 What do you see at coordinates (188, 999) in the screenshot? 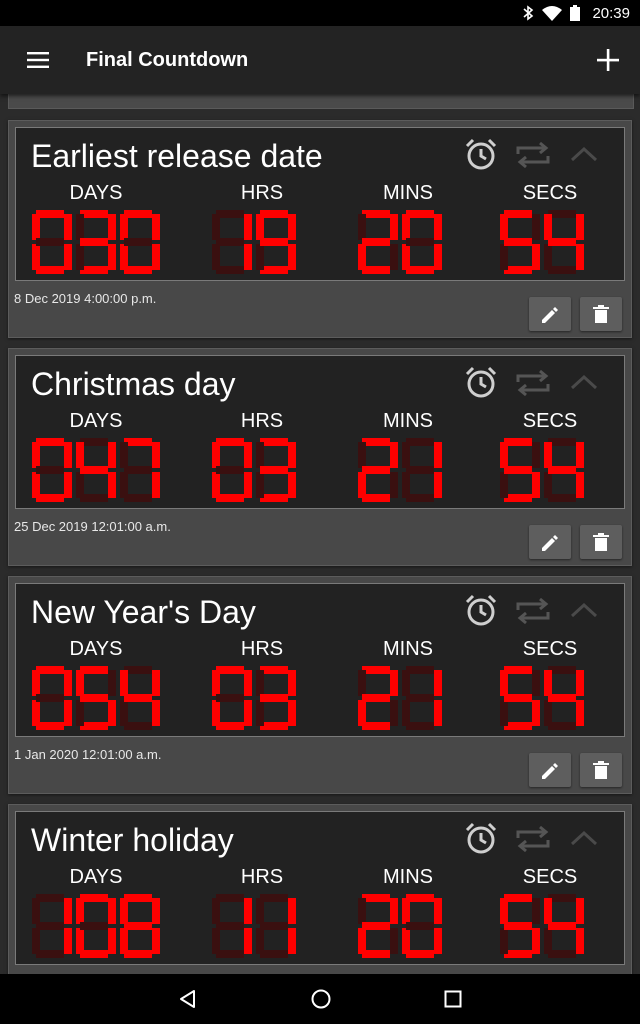
I see `back-icon` at bounding box center [188, 999].